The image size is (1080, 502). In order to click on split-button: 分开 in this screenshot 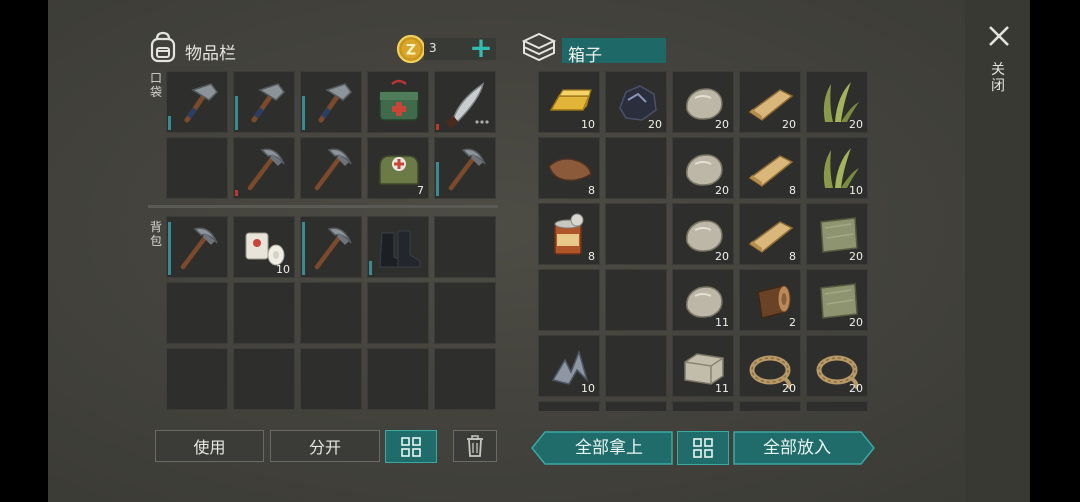, I will do `click(325, 446)`.